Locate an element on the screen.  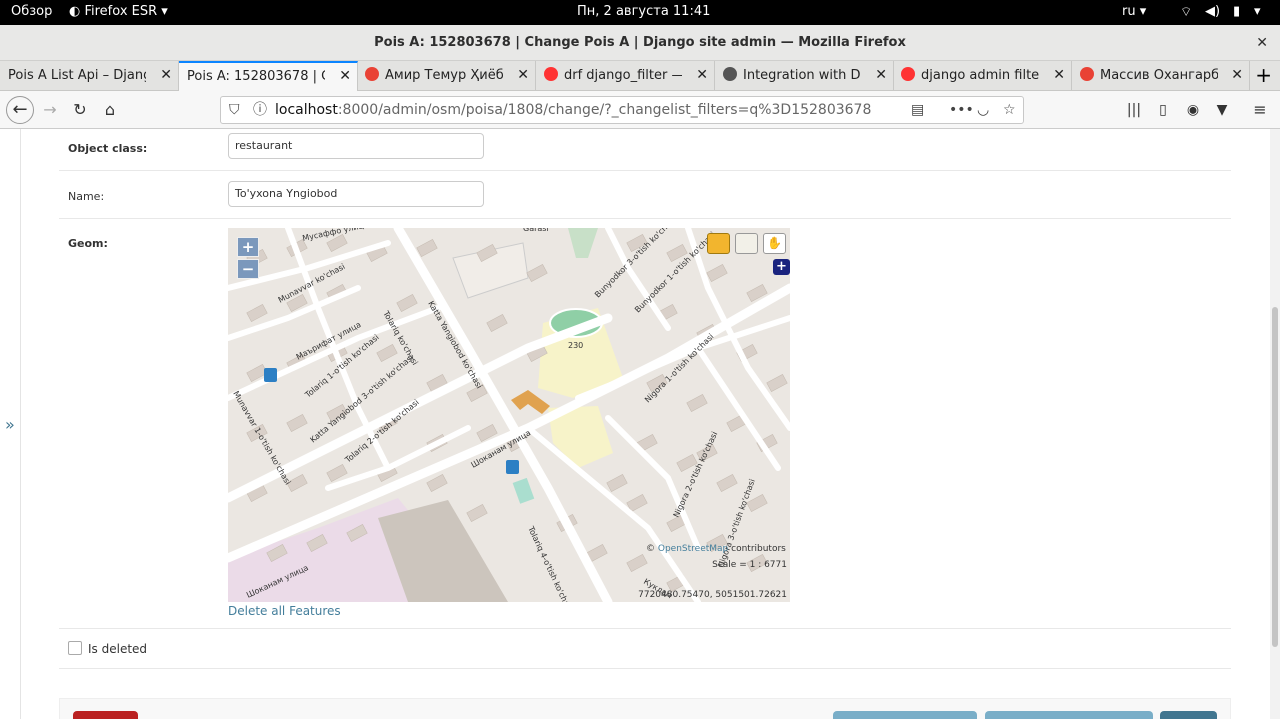
wifi-icon: ⌔ is located at coordinates (1186, 12).